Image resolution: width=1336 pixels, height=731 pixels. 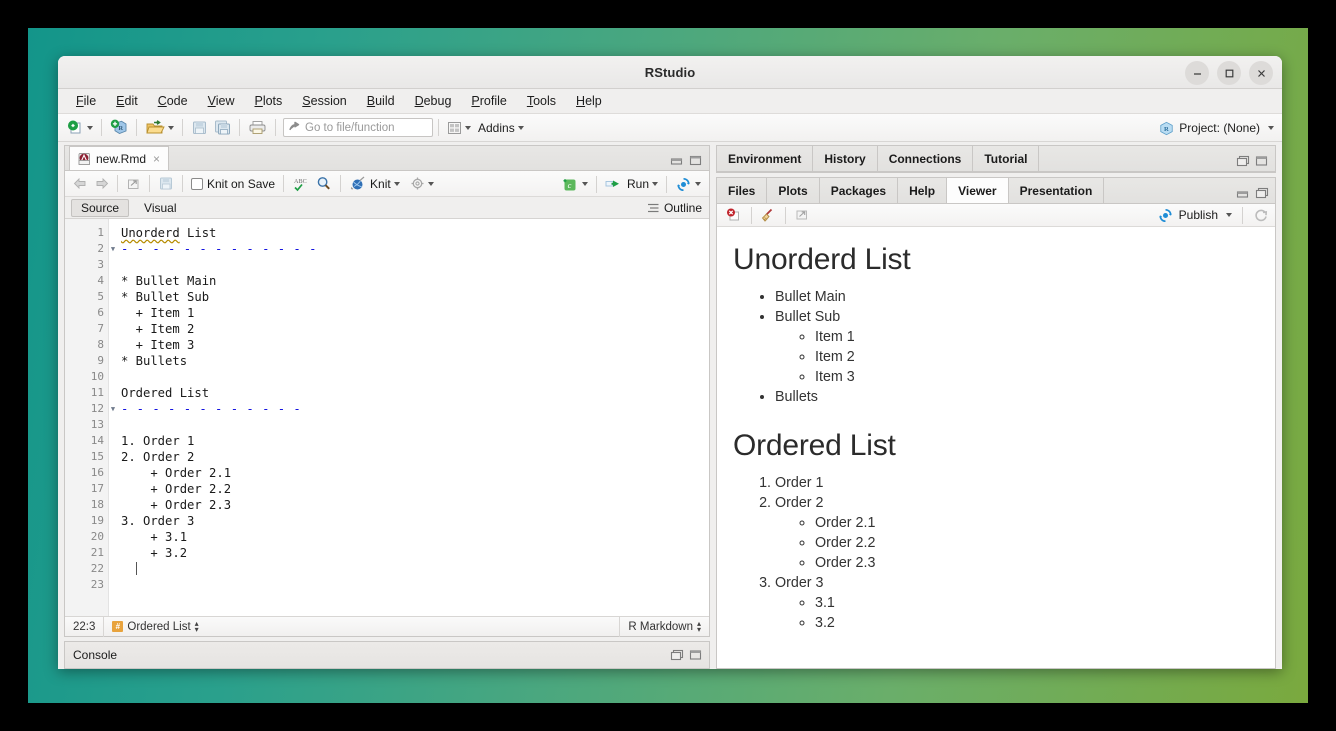 I want to click on tab-environment: Environment, so click(x=765, y=158).